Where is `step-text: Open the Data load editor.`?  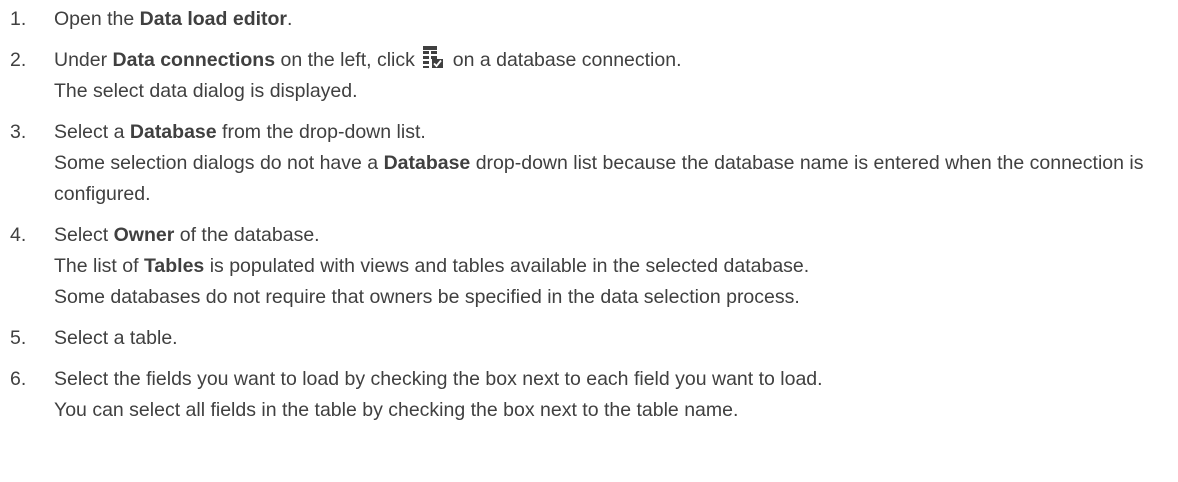
step-text: Open the Data load editor. is located at coordinates (173, 19).